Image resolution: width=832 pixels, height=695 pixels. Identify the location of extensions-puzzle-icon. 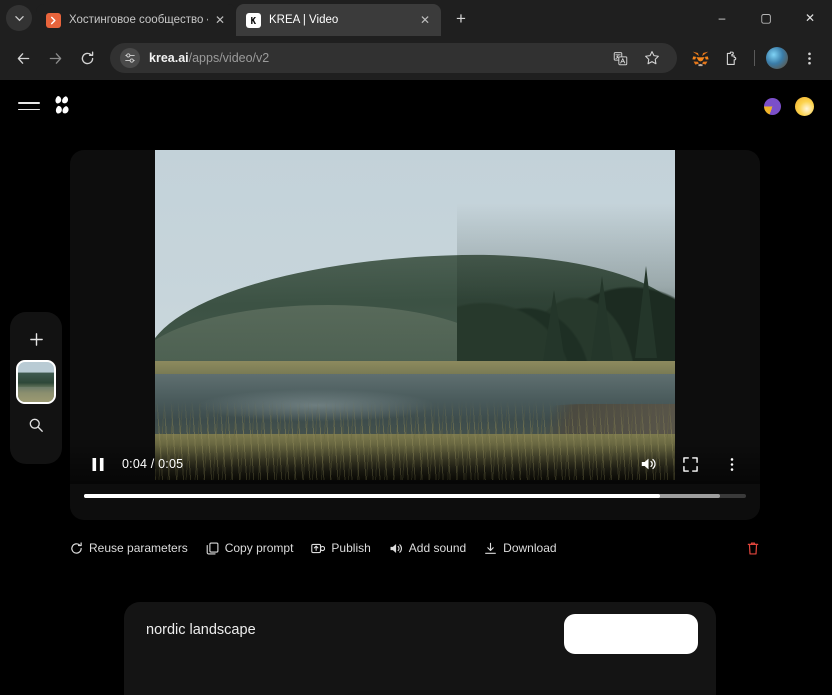
(732, 58).